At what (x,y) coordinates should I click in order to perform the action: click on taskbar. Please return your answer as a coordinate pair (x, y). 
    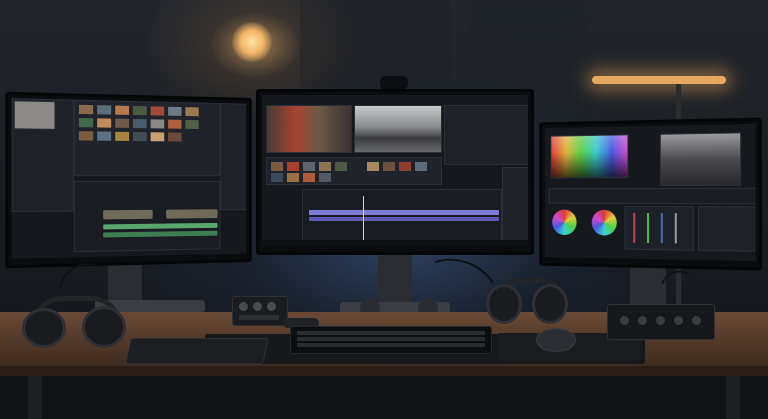
    Looking at the image, I should click on (395, 243).